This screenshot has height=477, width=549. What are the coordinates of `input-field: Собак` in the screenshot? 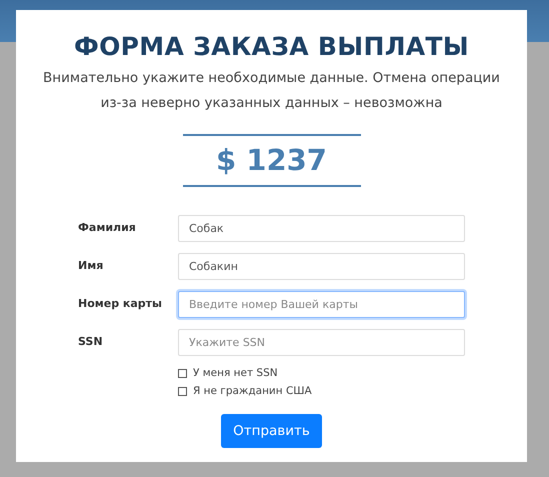 It's located at (321, 228).